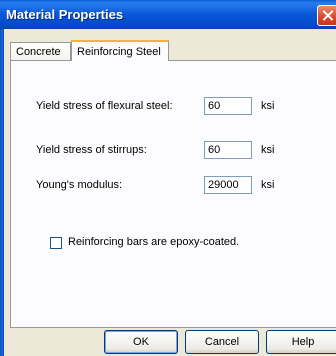  I want to click on close-icon, so click(326, 15).